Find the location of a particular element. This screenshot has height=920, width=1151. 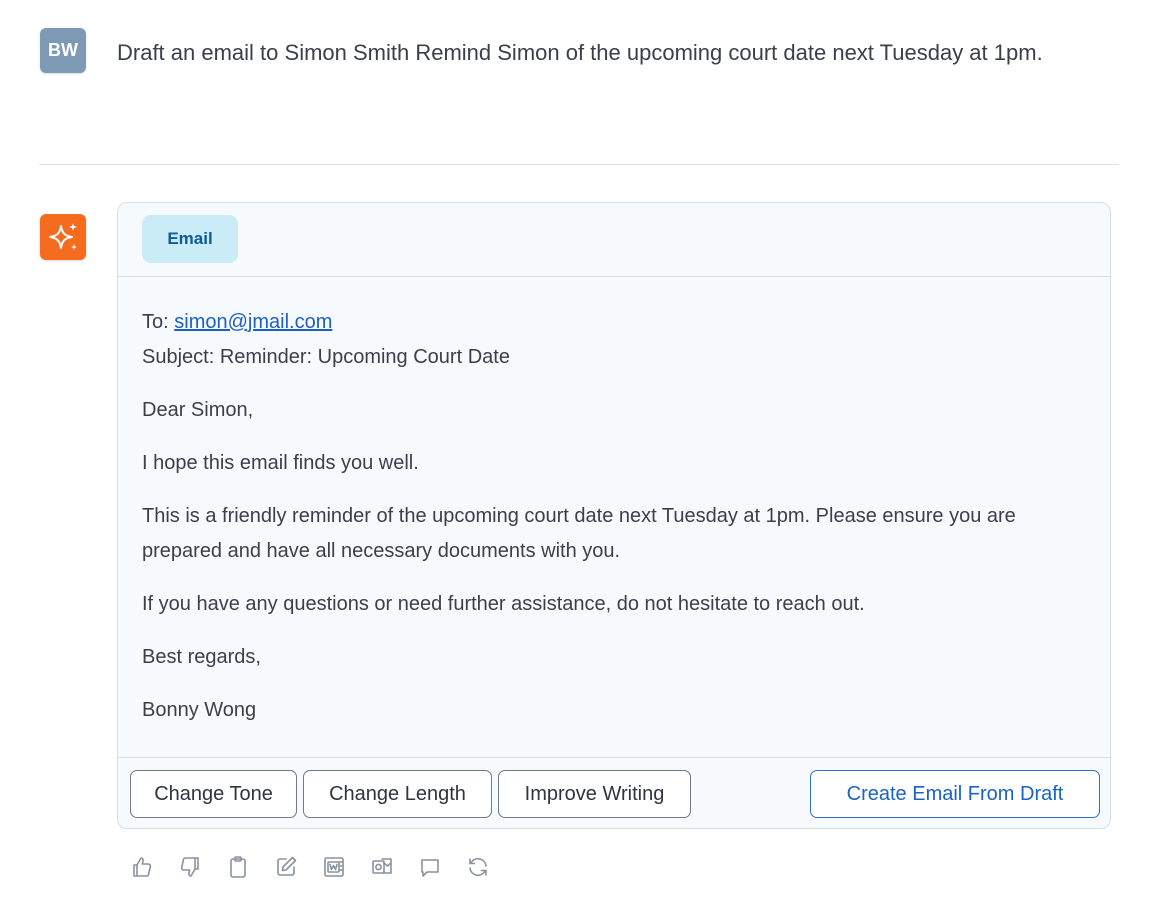

improve-writing-button: Improve Writing is located at coordinates (594, 794).